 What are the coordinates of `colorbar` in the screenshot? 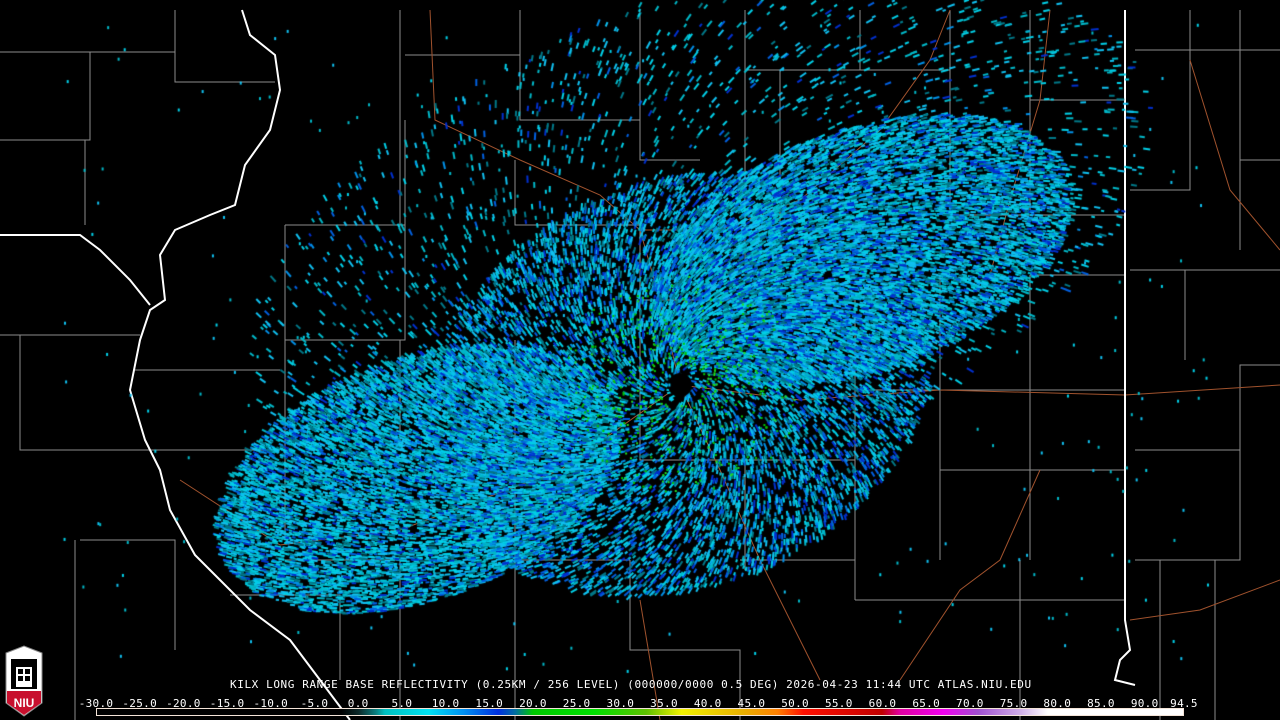 It's located at (640, 712).